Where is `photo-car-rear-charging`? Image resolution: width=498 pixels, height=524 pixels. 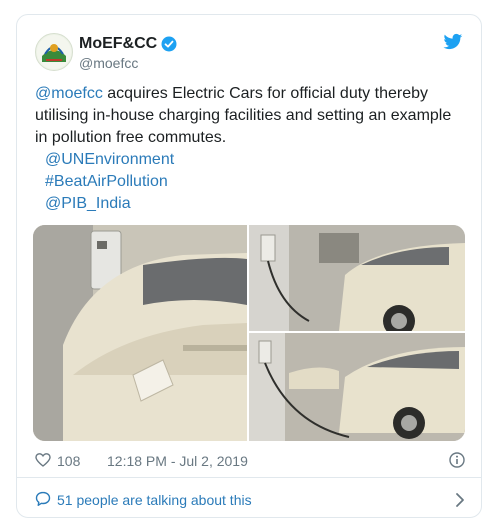 photo-car-rear-charging is located at coordinates (357, 278).